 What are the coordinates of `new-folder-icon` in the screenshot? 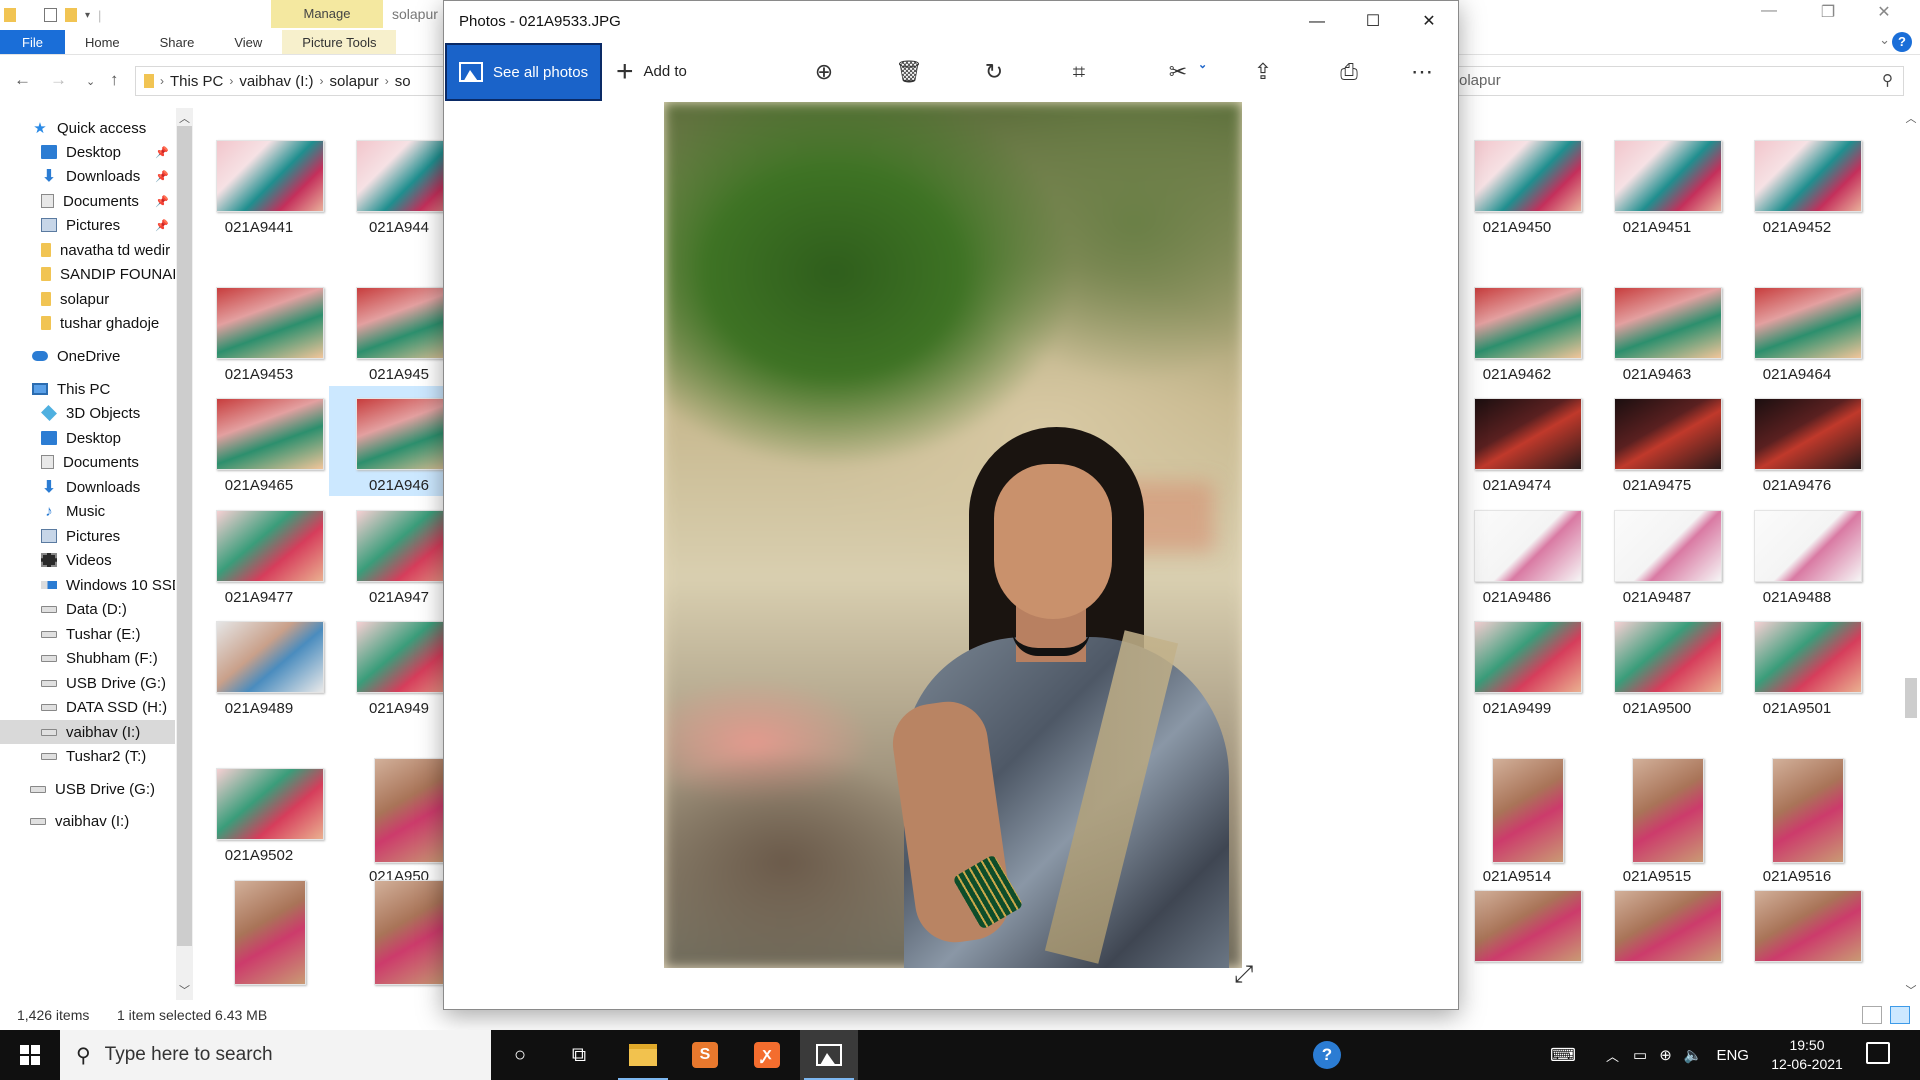 It's located at (71, 15).